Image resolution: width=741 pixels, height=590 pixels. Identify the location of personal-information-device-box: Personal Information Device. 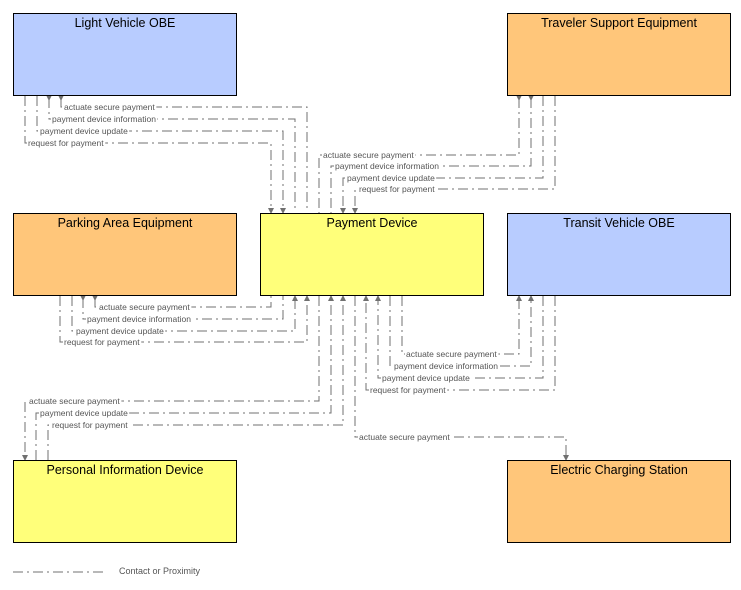
(125, 501).